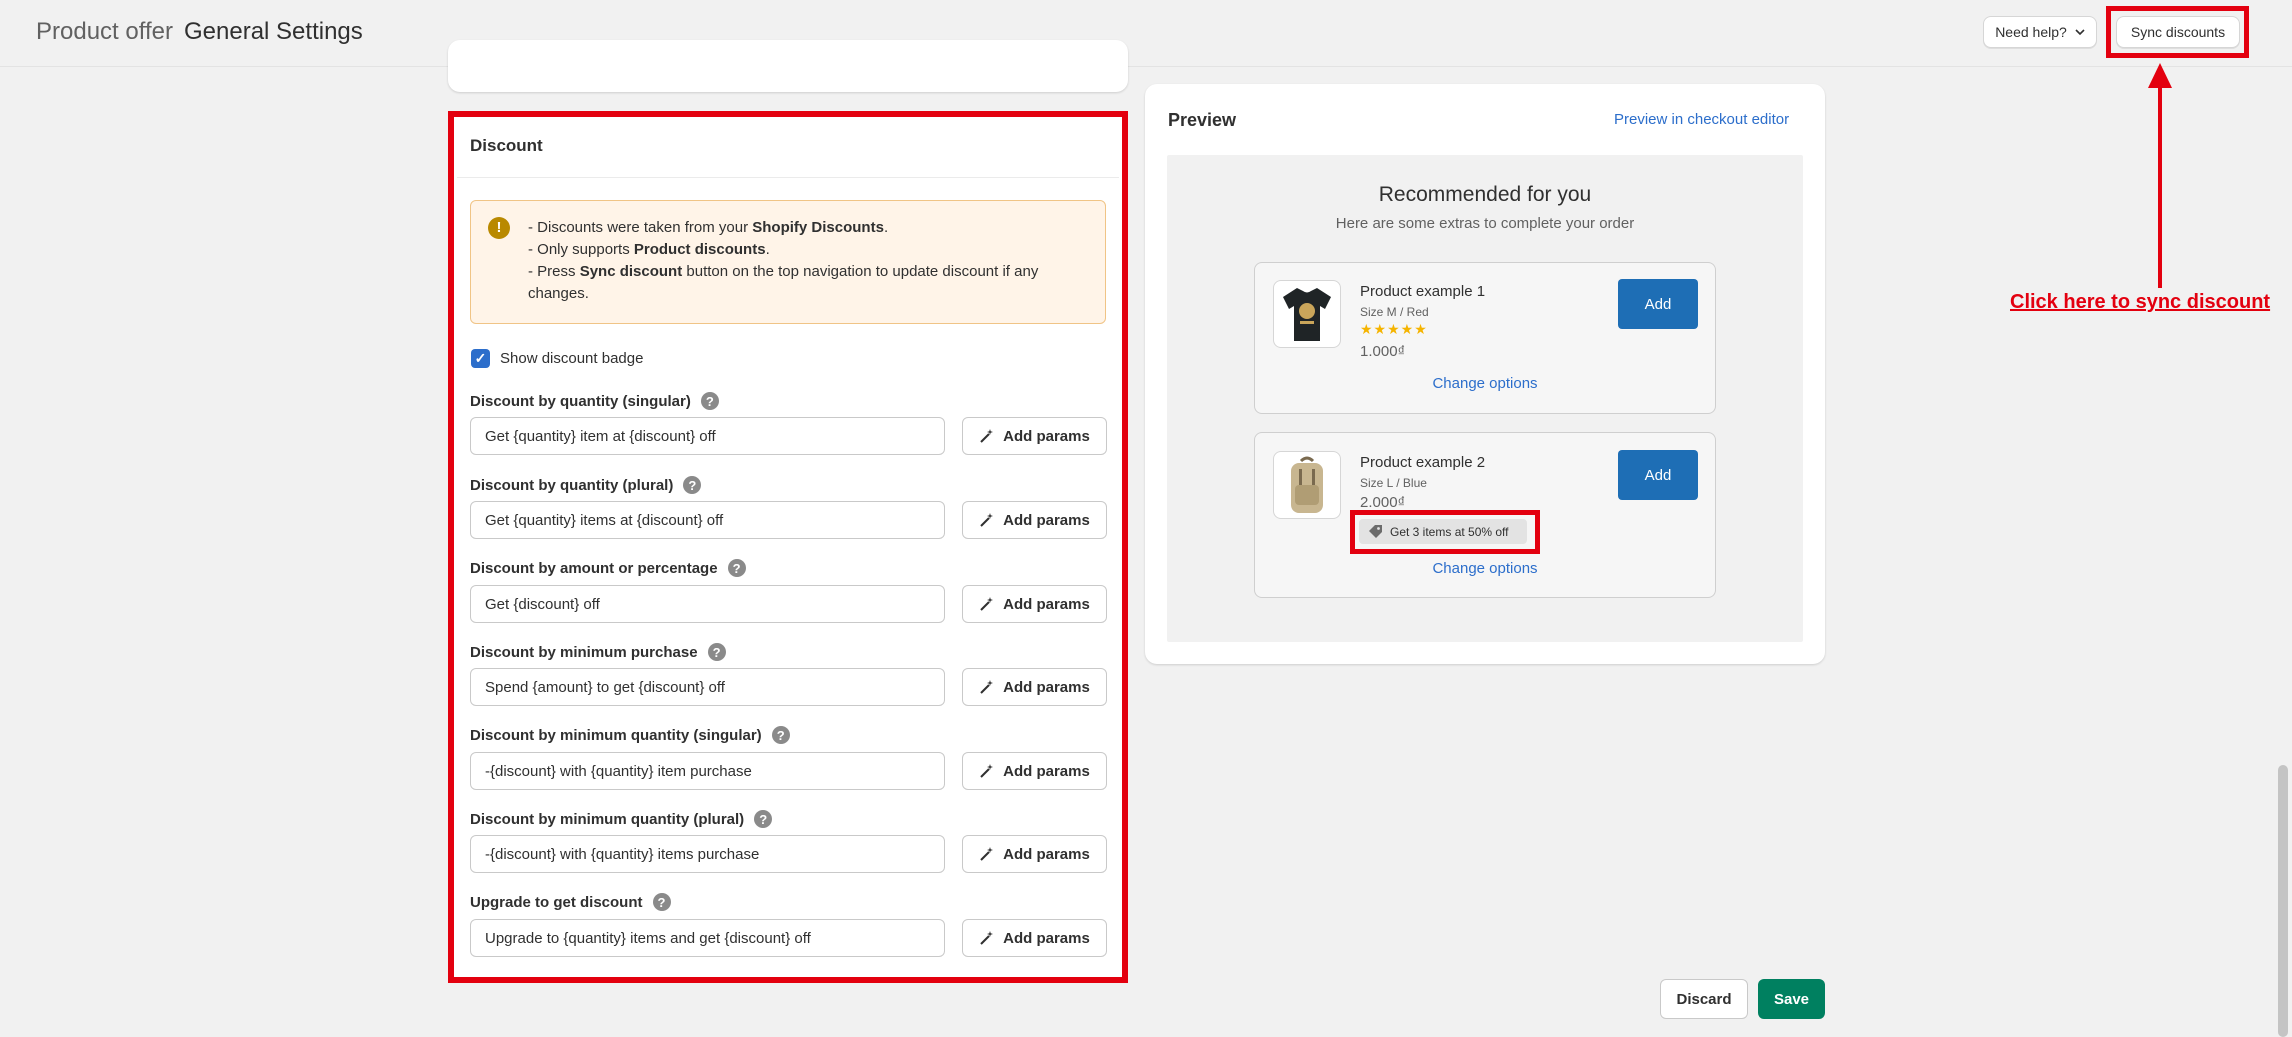 The width and height of the screenshot is (2292, 1037). Describe the element at coordinates (598, 652) in the screenshot. I see `field-label-minimum-purchase: Discount by minimum purchase?` at that location.